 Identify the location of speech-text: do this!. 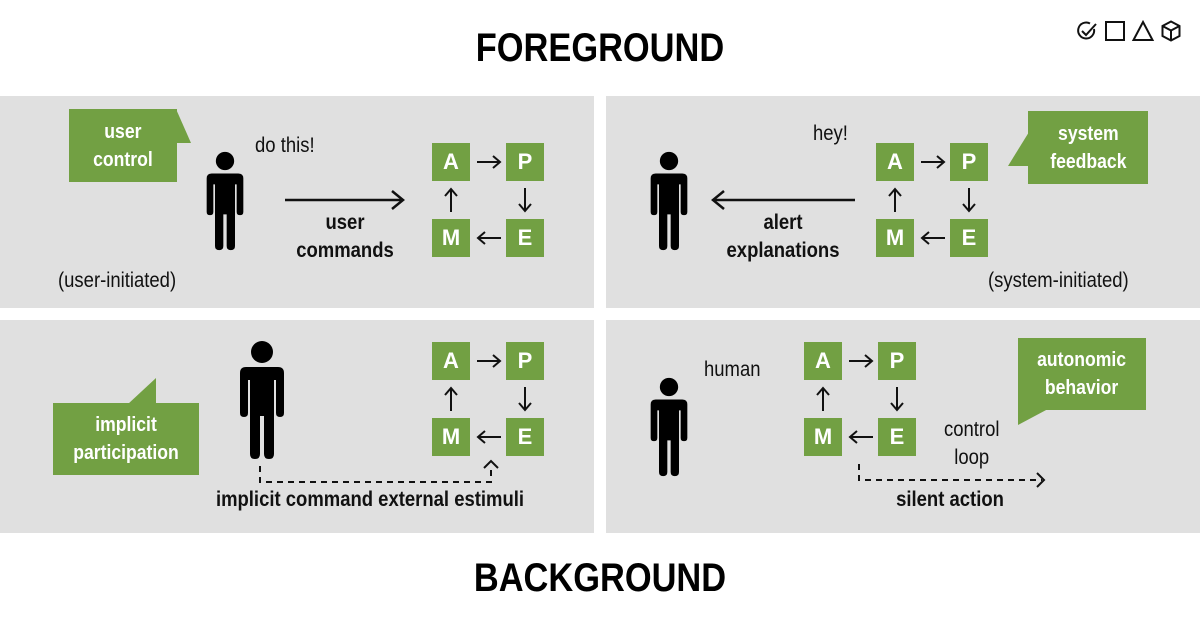
(285, 145).